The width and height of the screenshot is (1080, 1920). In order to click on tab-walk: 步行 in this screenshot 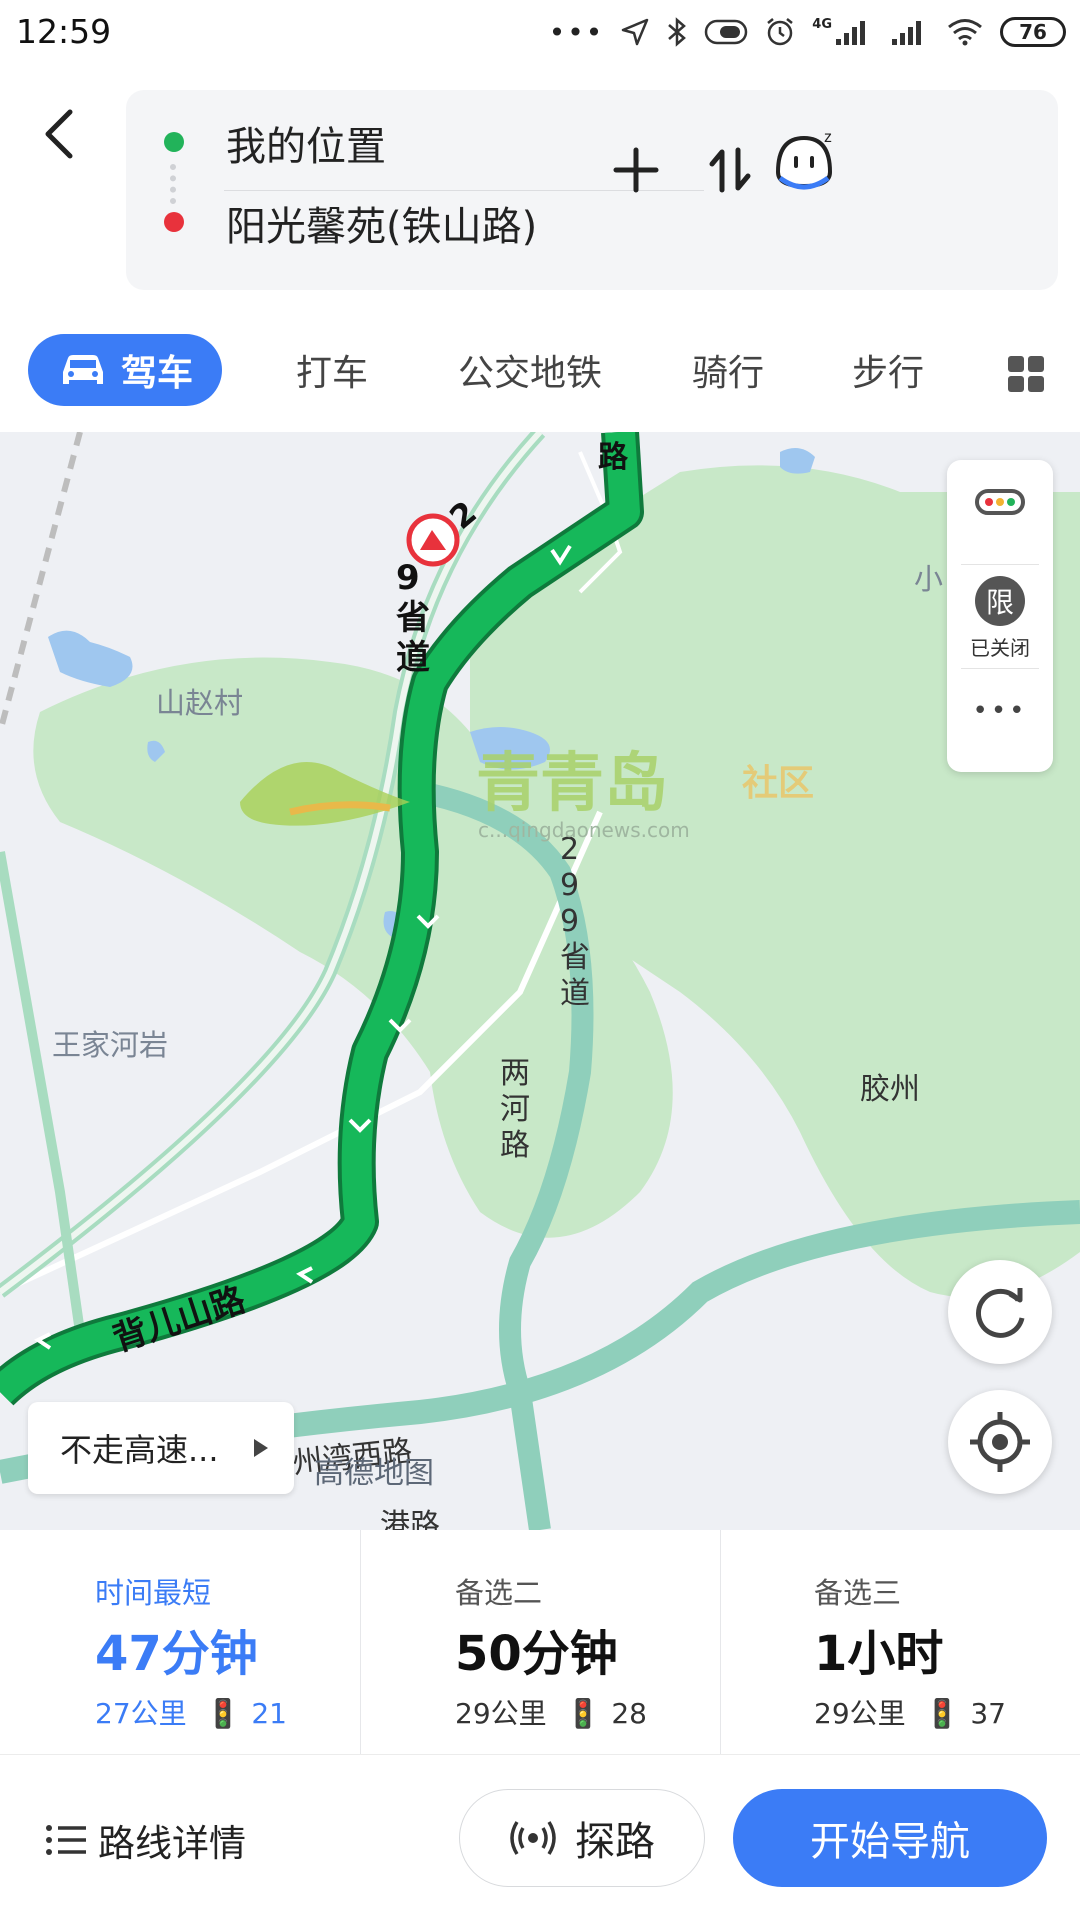, I will do `click(888, 370)`.